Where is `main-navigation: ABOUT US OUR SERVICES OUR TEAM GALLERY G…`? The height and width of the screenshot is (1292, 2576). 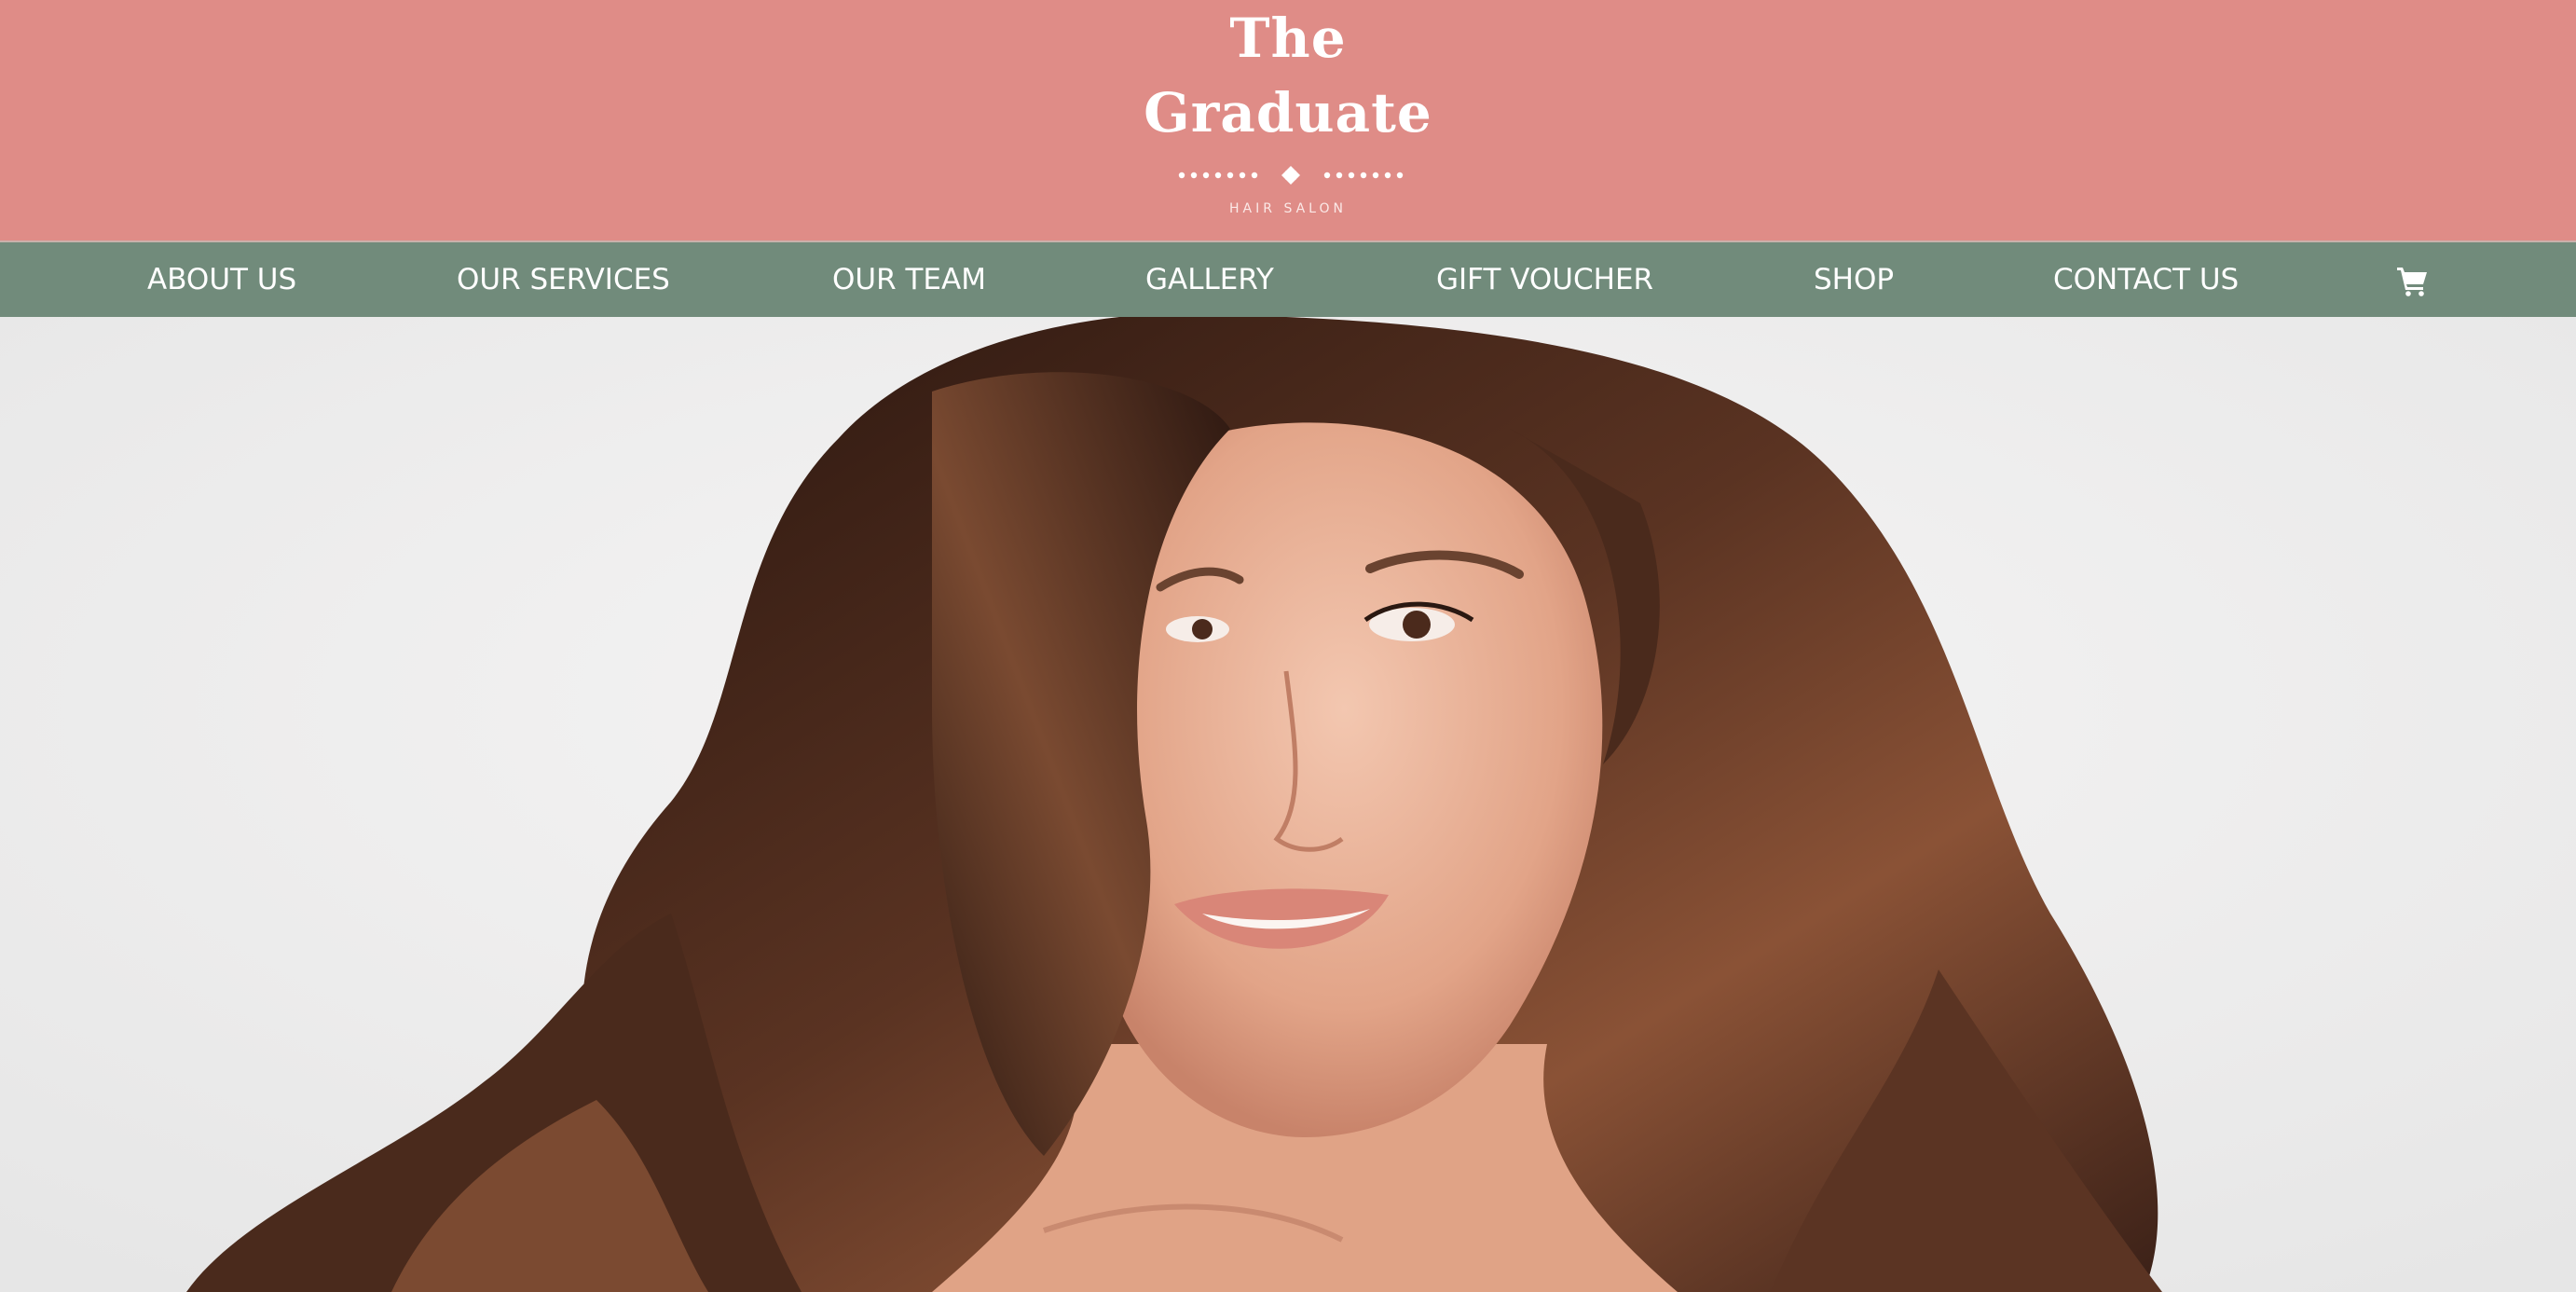
main-navigation: ABOUT US OUR SERVICES OUR TEAM GALLERY G… is located at coordinates (1288, 279).